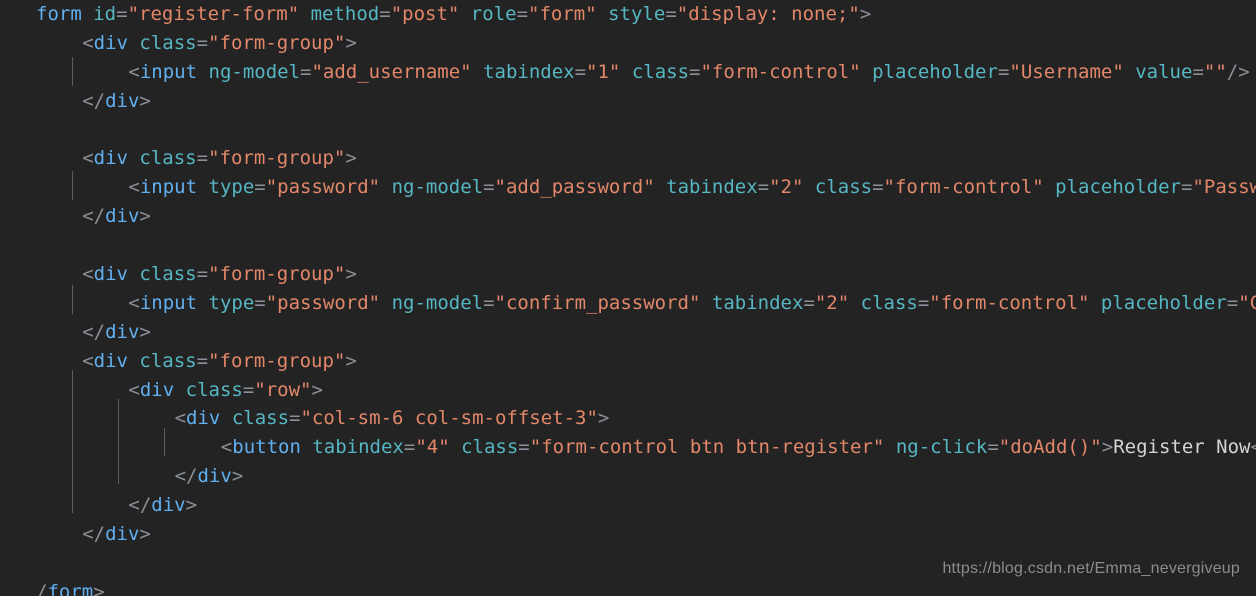 This screenshot has height=596, width=1256. What do you see at coordinates (603, 71) in the screenshot?
I see `token-str: "1"` at bounding box center [603, 71].